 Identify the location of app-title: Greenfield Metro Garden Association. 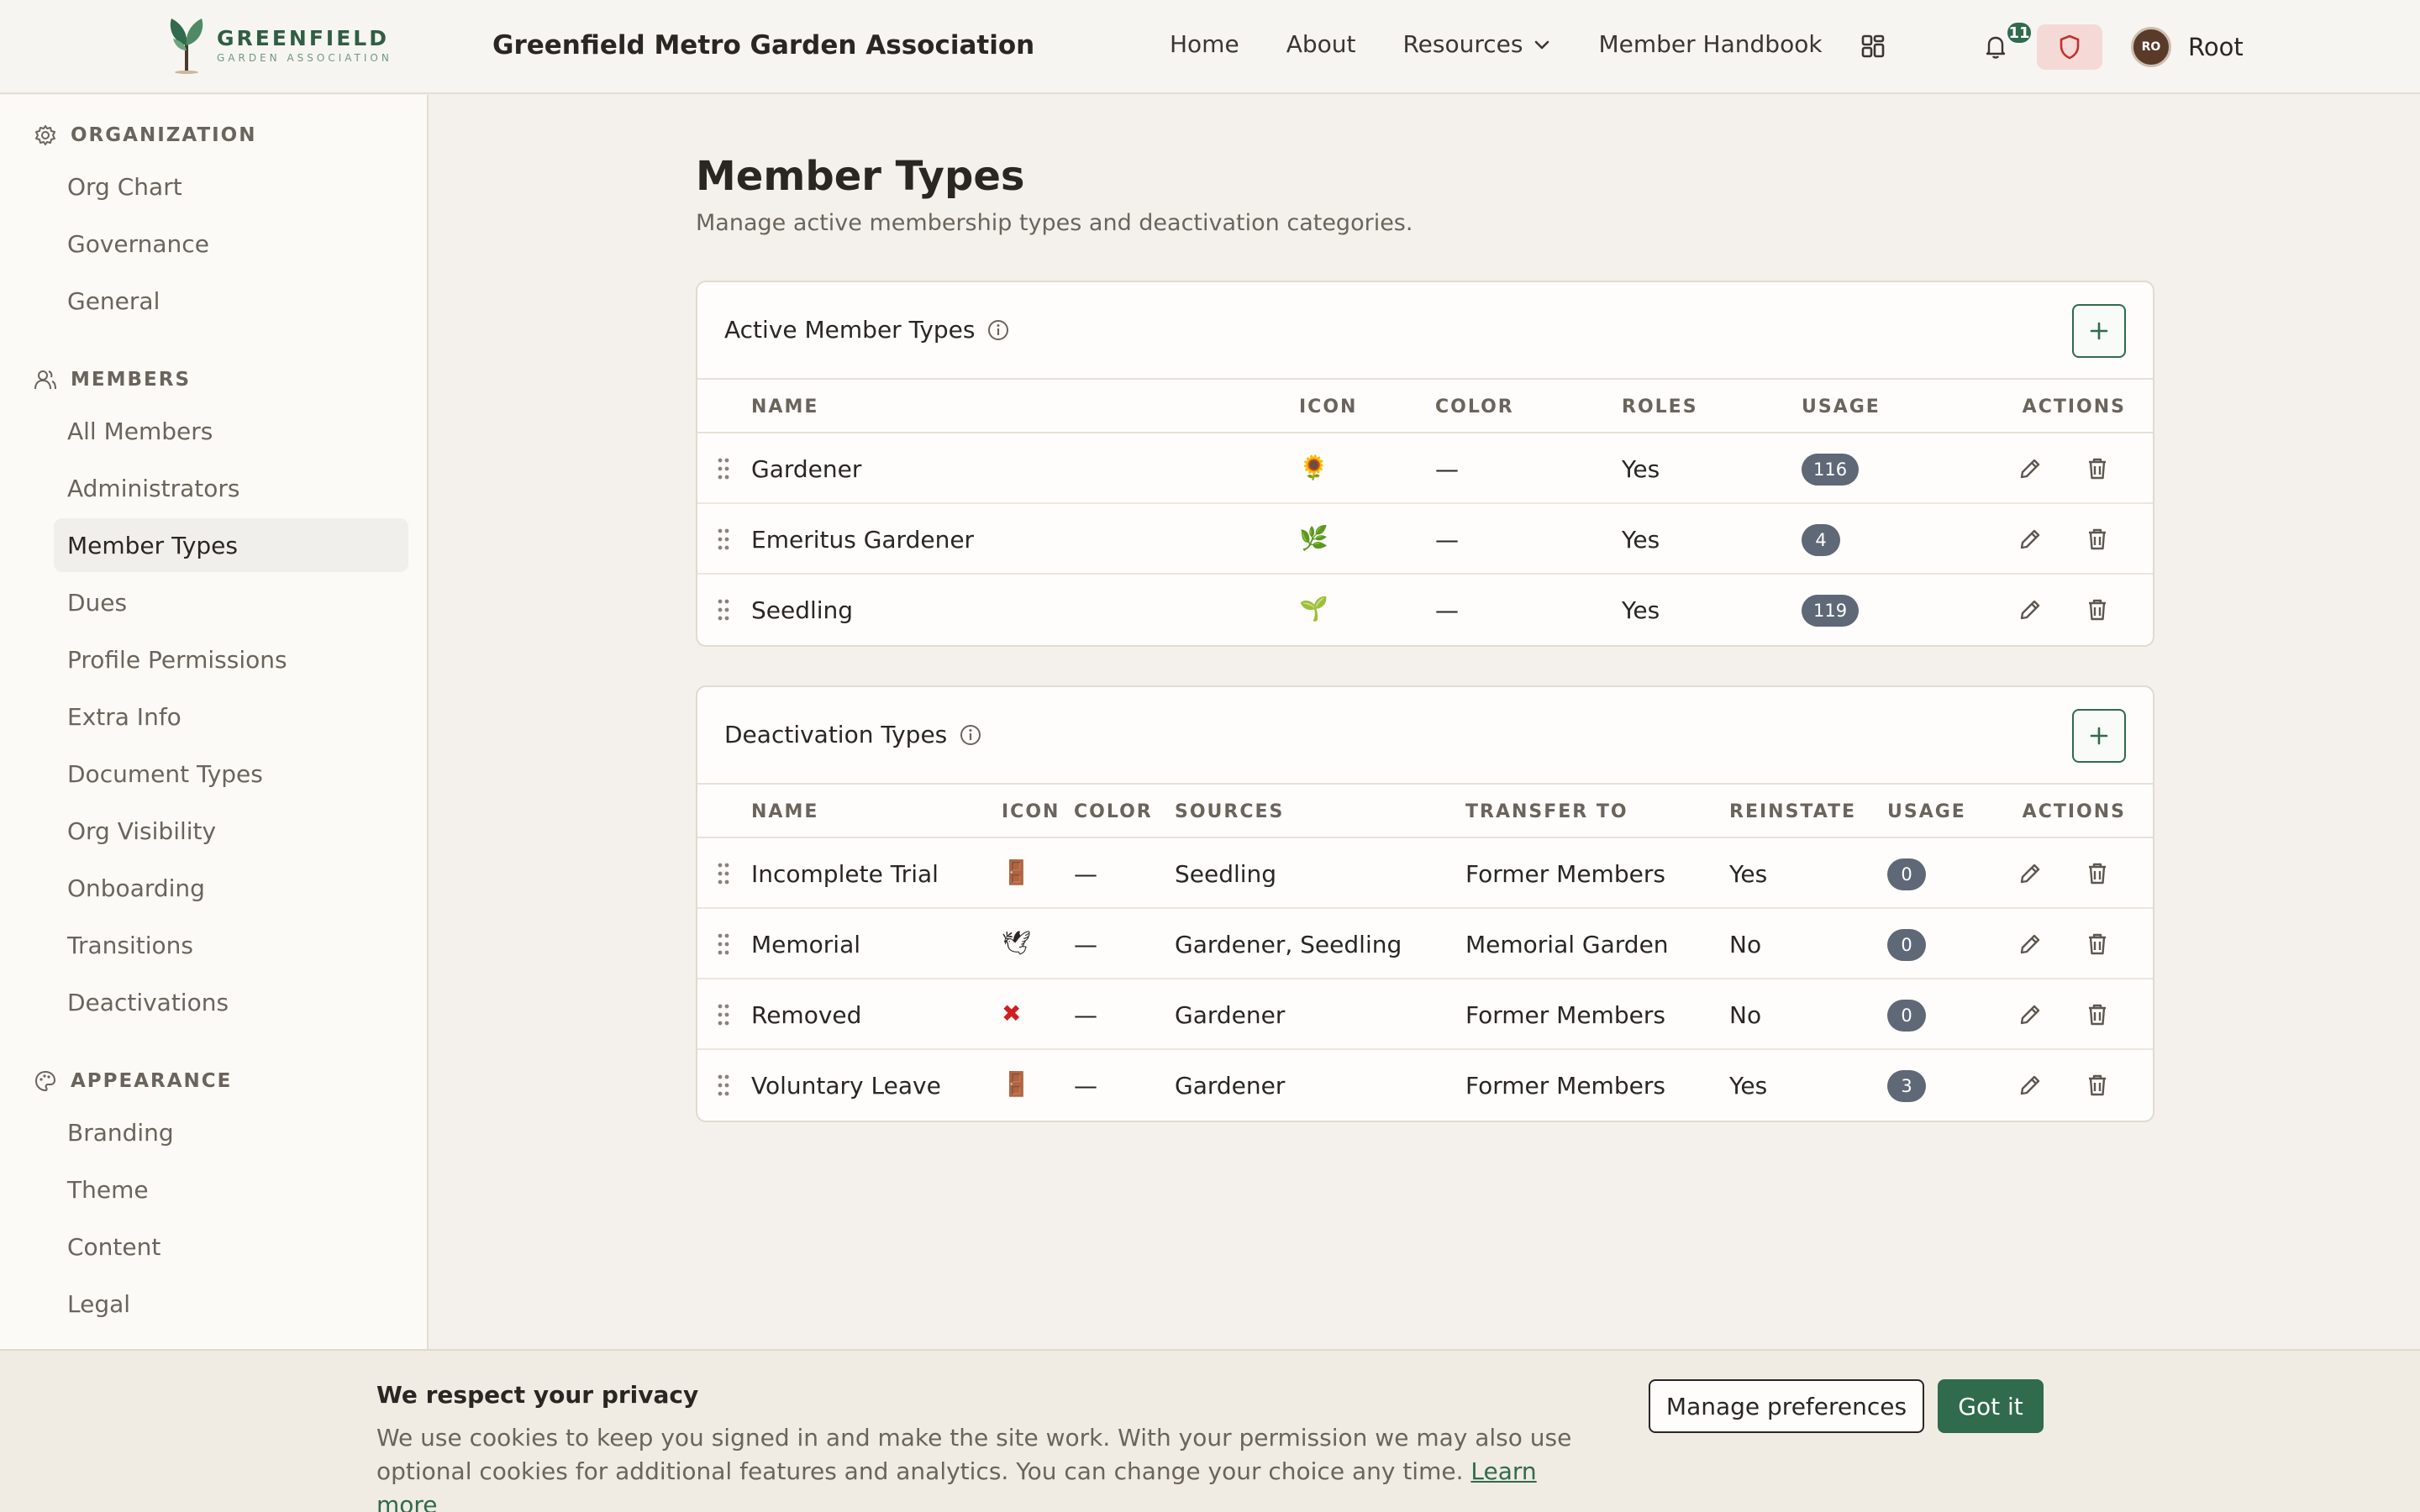
(764, 45).